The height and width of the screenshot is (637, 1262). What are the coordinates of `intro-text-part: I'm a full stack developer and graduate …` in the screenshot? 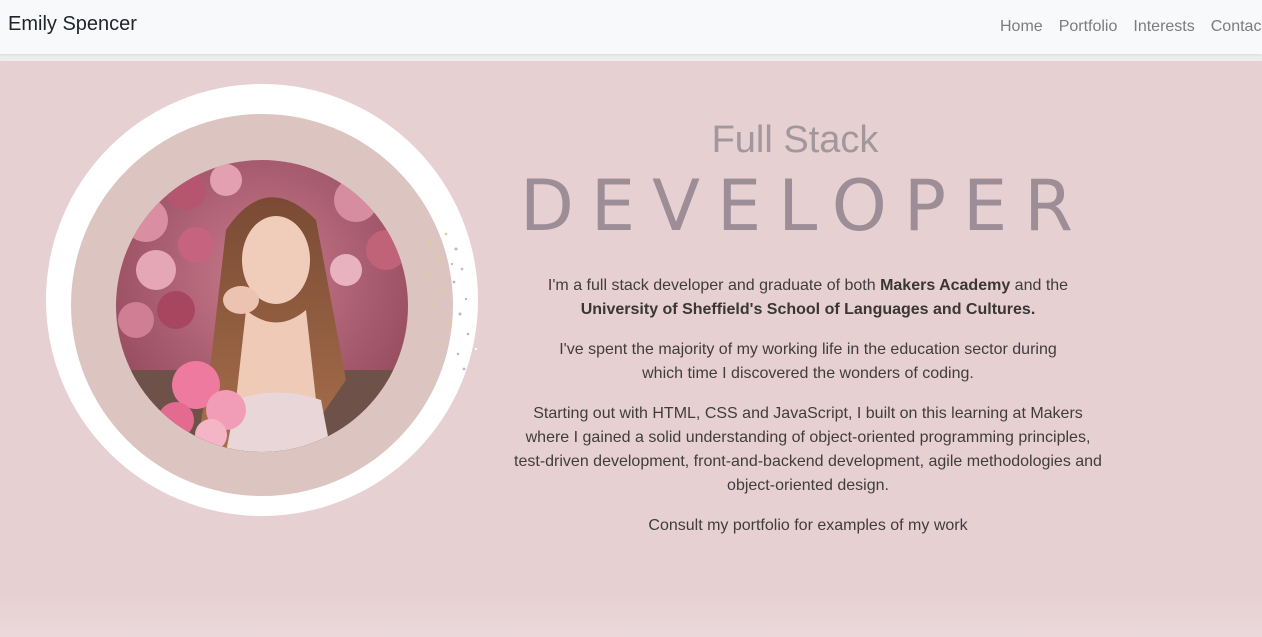 It's located at (714, 285).